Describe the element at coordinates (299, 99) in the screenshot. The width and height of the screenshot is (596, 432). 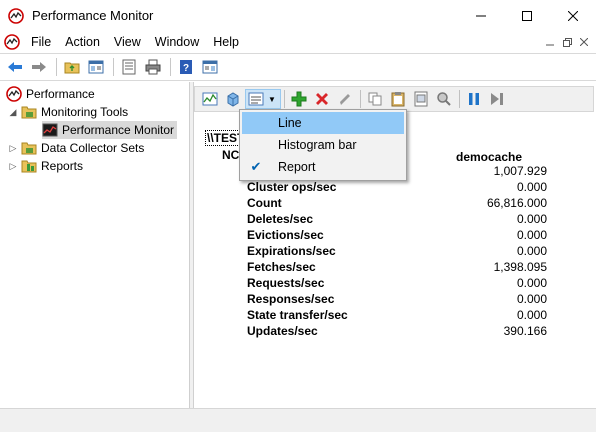
I see `add-counter-button` at that location.